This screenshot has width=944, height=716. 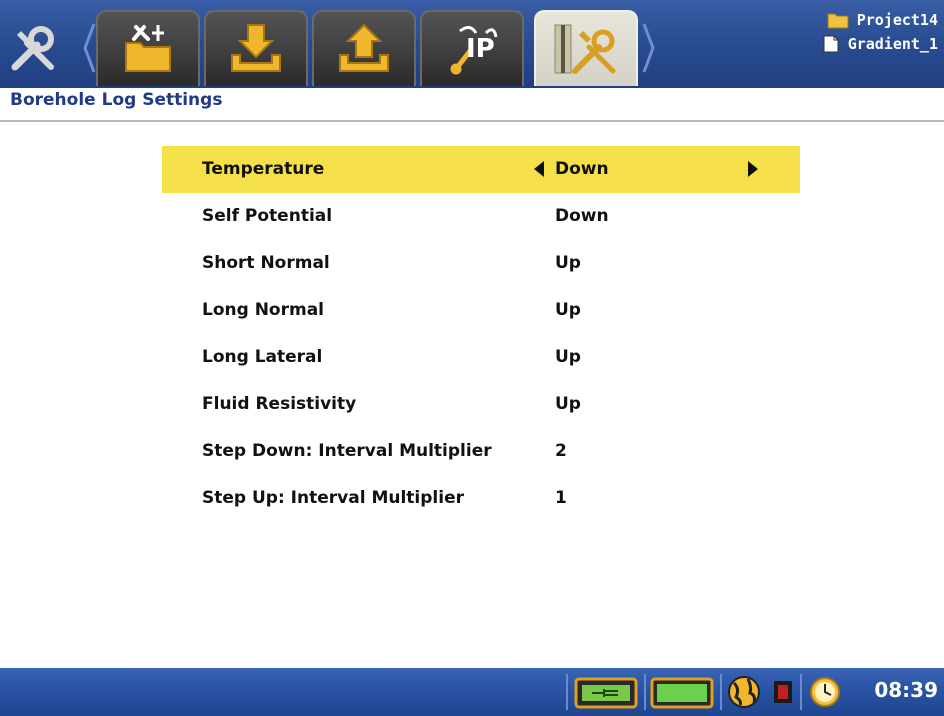 I want to click on tools-button, so click(x=33, y=49).